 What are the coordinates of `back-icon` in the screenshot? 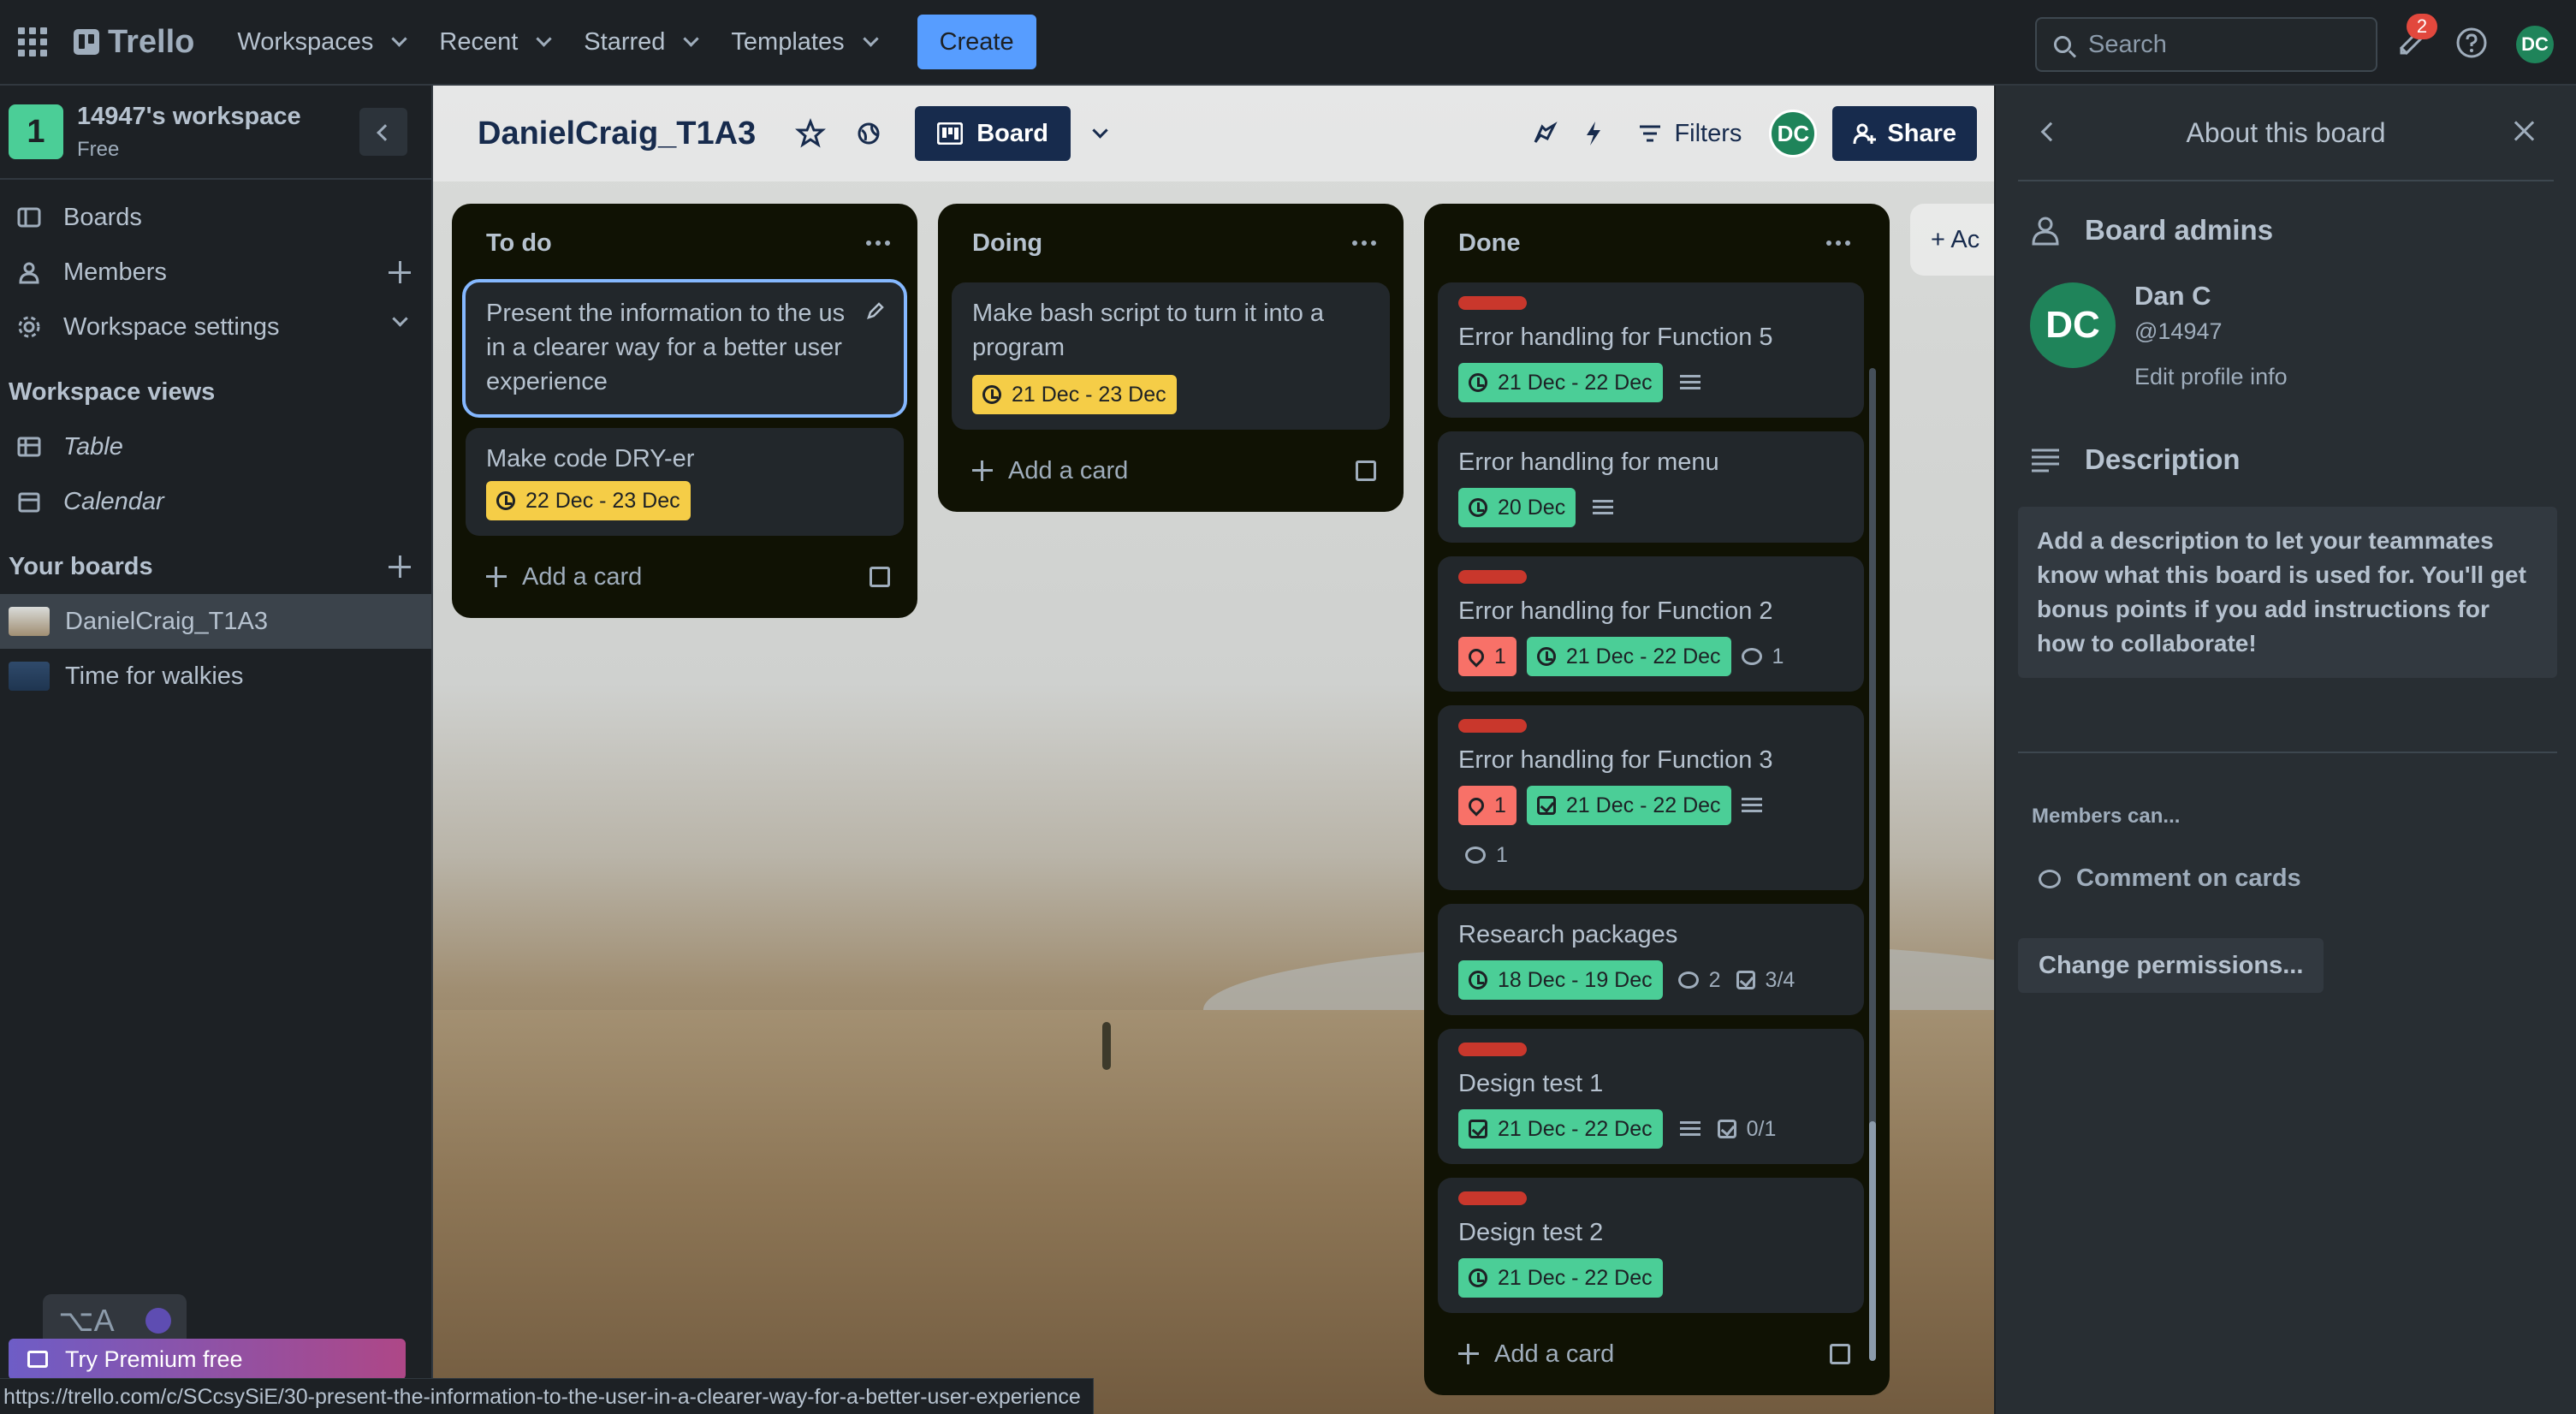 It's located at (2050, 132).